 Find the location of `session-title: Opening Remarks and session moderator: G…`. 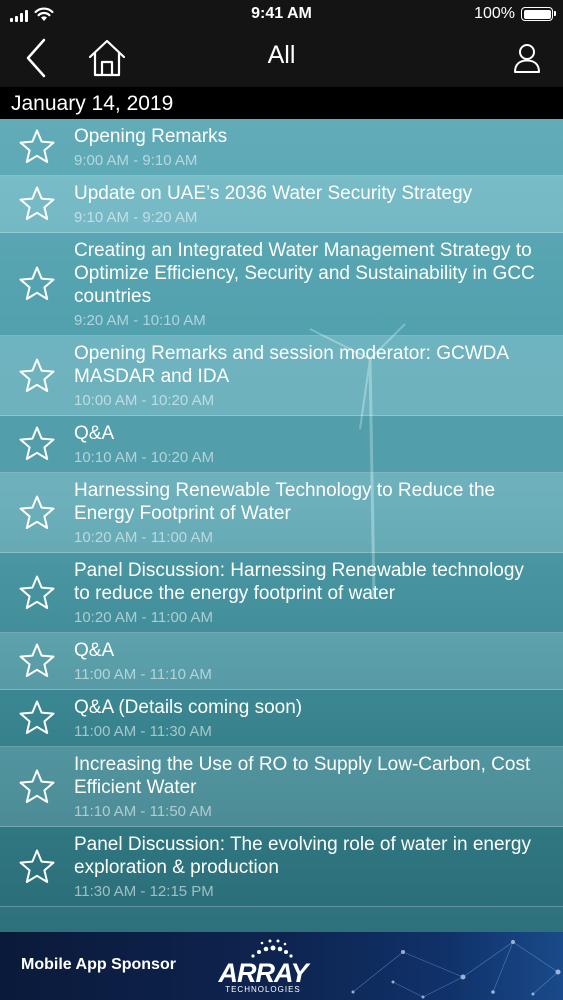

session-title: Opening Remarks and session moderator: G… is located at coordinates (291, 365).